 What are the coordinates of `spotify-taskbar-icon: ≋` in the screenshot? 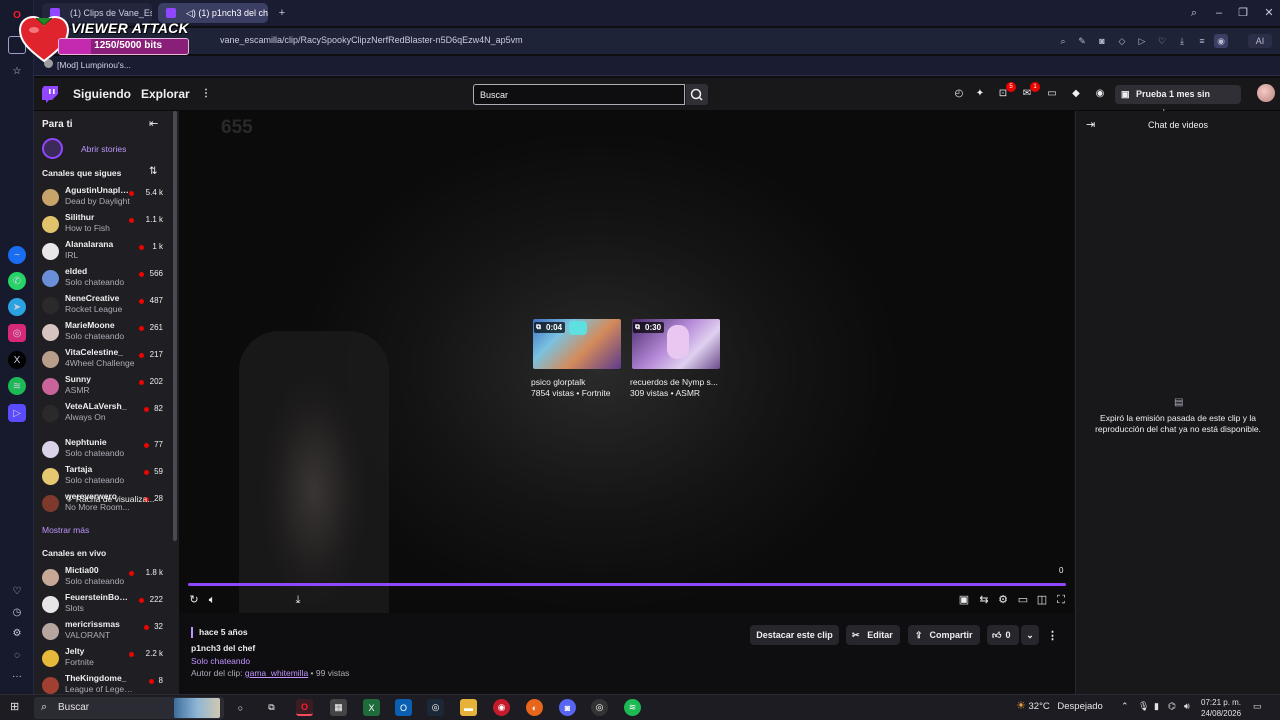 It's located at (632, 707).